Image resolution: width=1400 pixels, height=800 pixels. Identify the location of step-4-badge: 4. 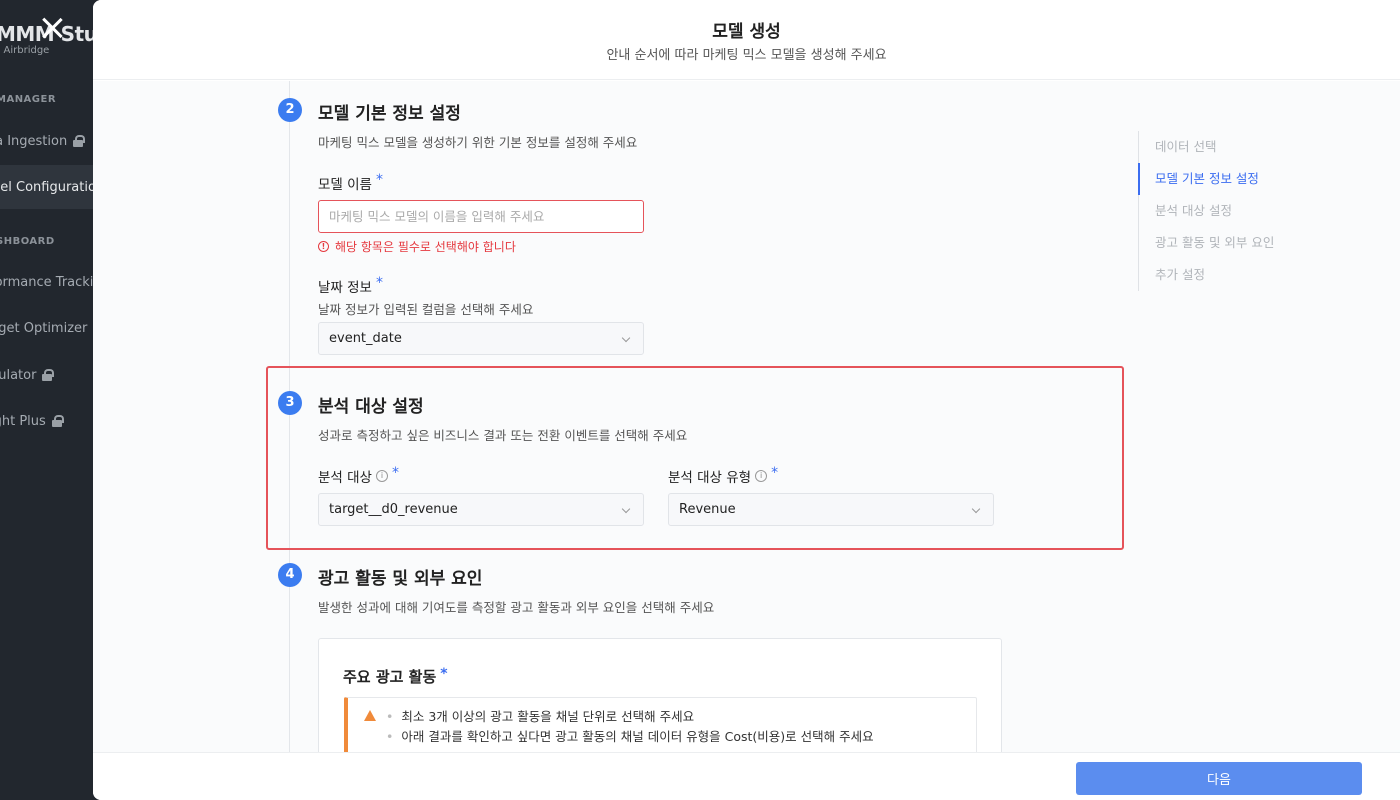
(290, 575).